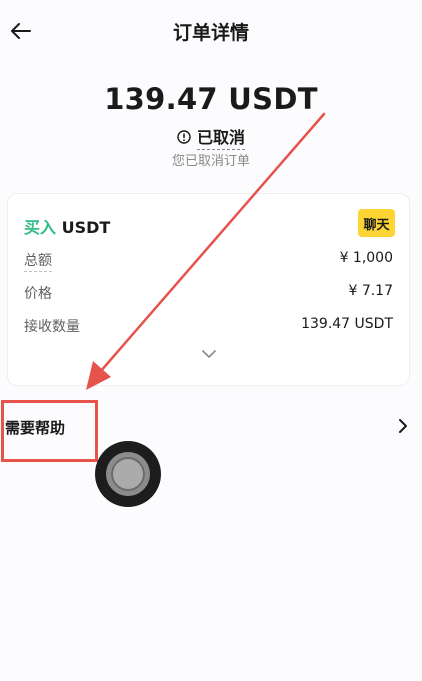 The height and width of the screenshot is (681, 422). I want to click on asset-label: USDT, so click(86, 227).